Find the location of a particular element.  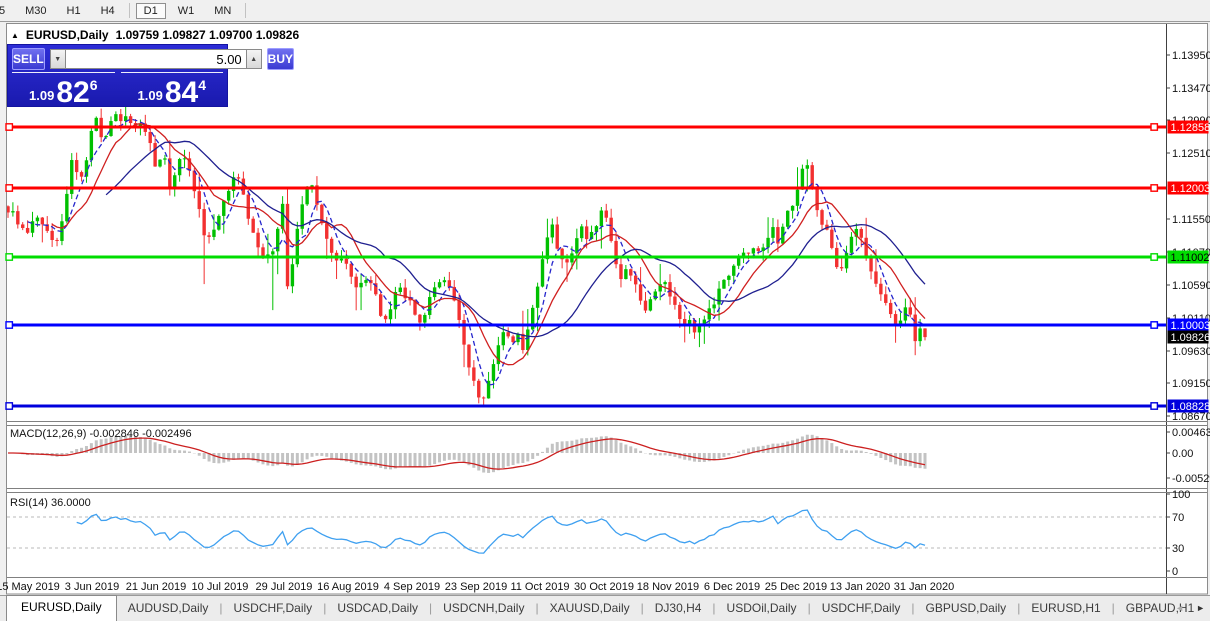

date-label: 23 Sep 2019 is located at coordinates (476, 587).